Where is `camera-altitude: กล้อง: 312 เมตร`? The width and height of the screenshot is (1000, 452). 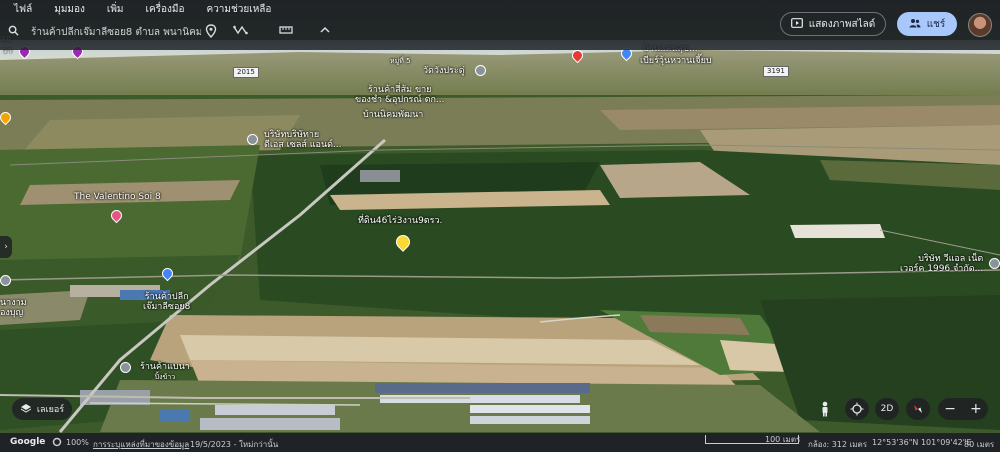
camera-altitude: กล้อง: 312 เมตร is located at coordinates (838, 444).